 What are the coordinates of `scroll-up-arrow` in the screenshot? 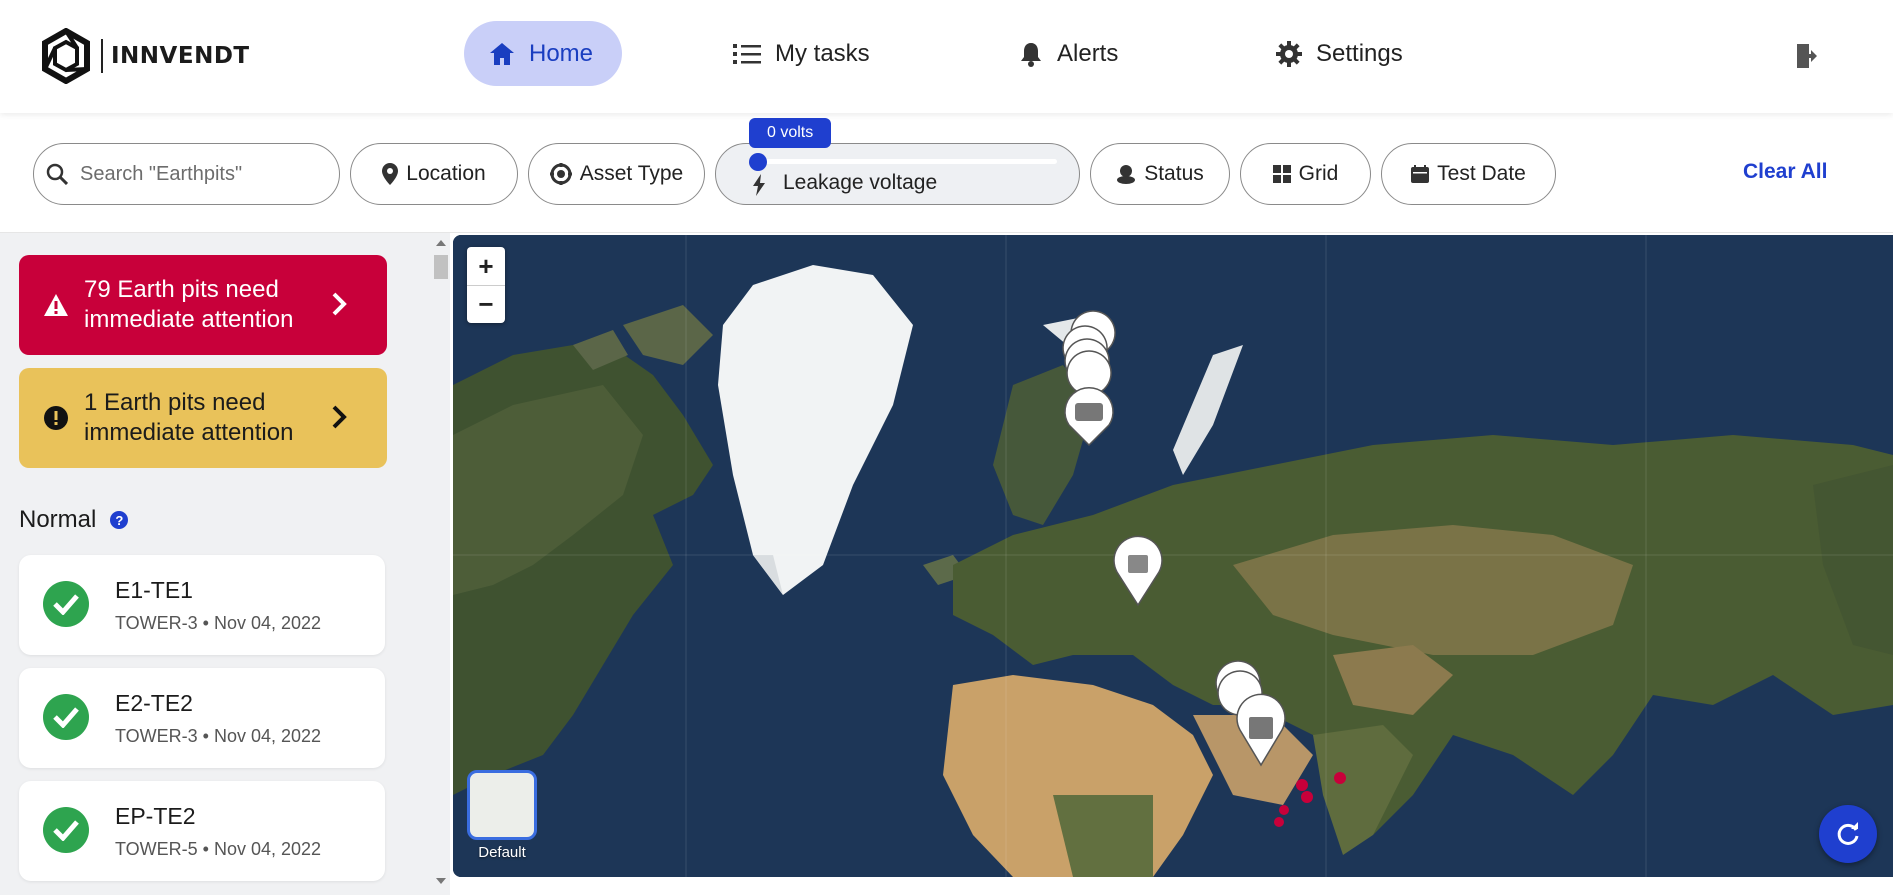 It's located at (441, 243).